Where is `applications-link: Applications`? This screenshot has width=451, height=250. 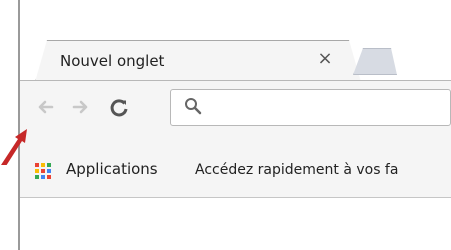 applications-link: Applications is located at coordinates (112, 169).